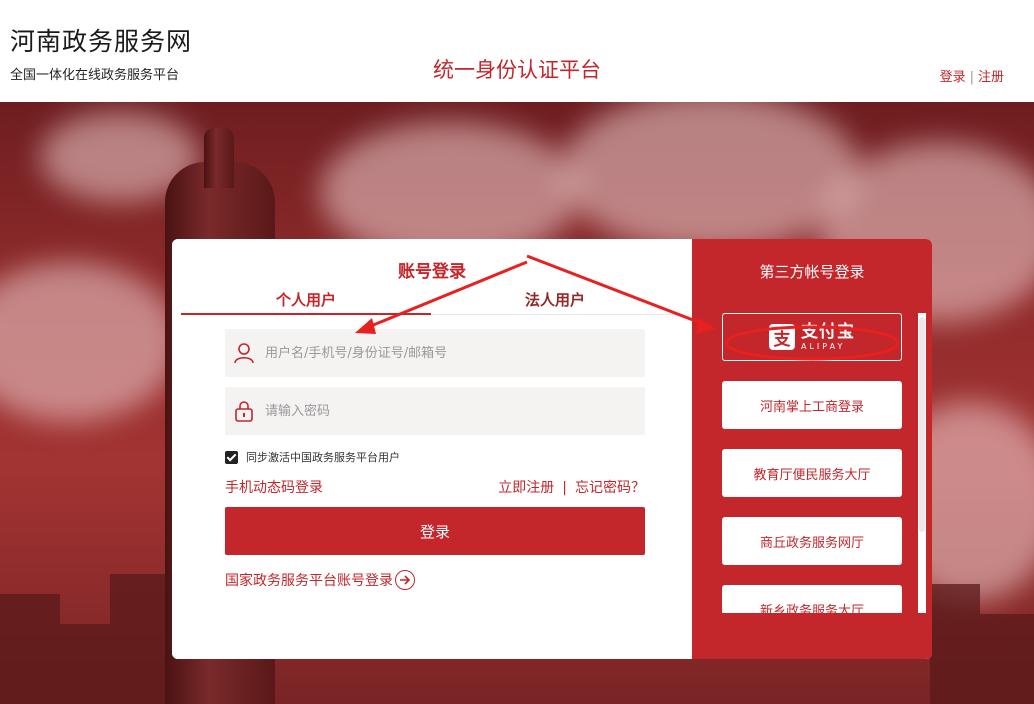  I want to click on header-register-link: 注册, so click(991, 77).